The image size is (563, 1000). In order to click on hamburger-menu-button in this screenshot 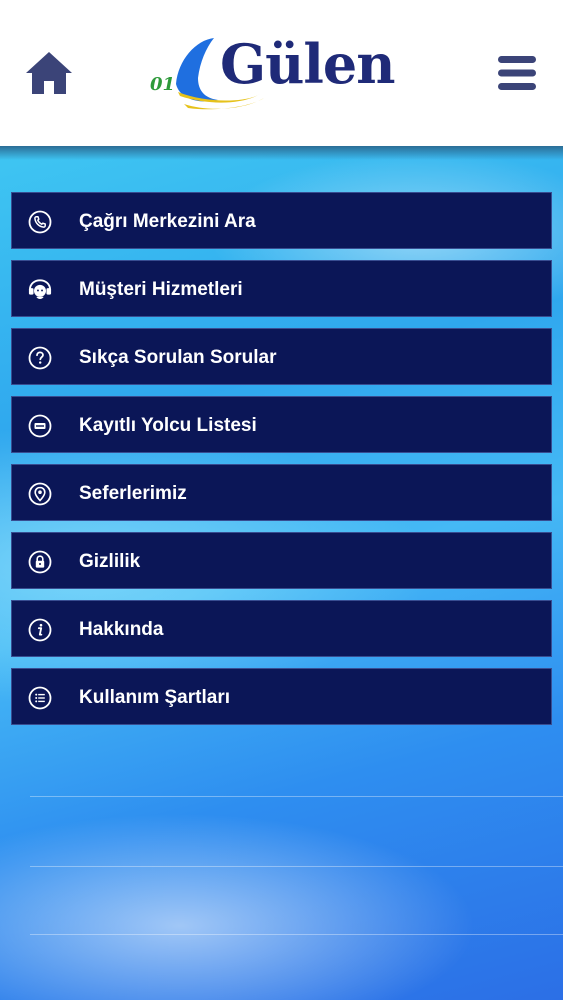, I will do `click(517, 73)`.